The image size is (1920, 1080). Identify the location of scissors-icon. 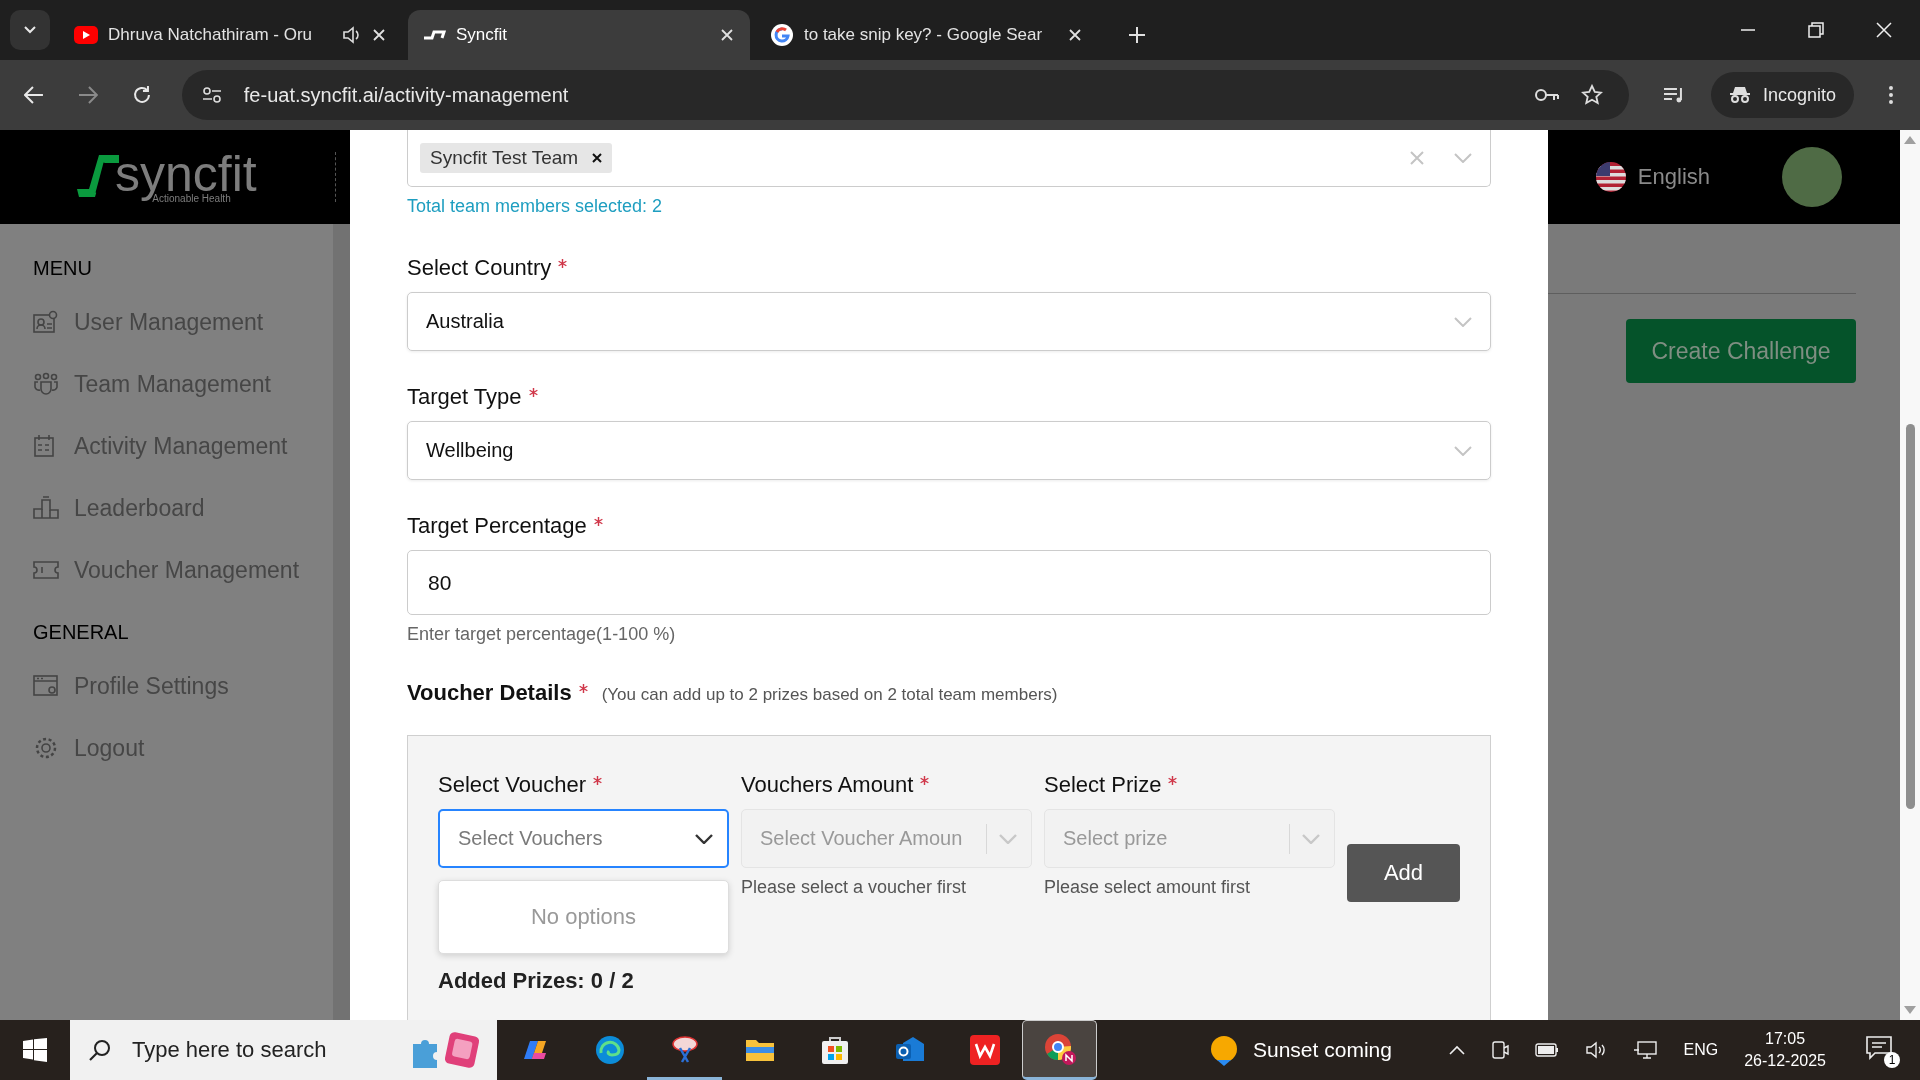
(684, 1048).